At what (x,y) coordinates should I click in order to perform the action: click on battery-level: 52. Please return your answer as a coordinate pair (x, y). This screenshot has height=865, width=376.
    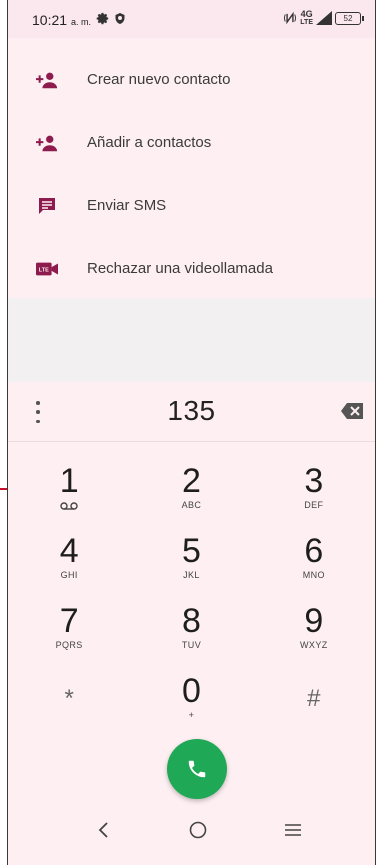
    Looking at the image, I should click on (348, 18).